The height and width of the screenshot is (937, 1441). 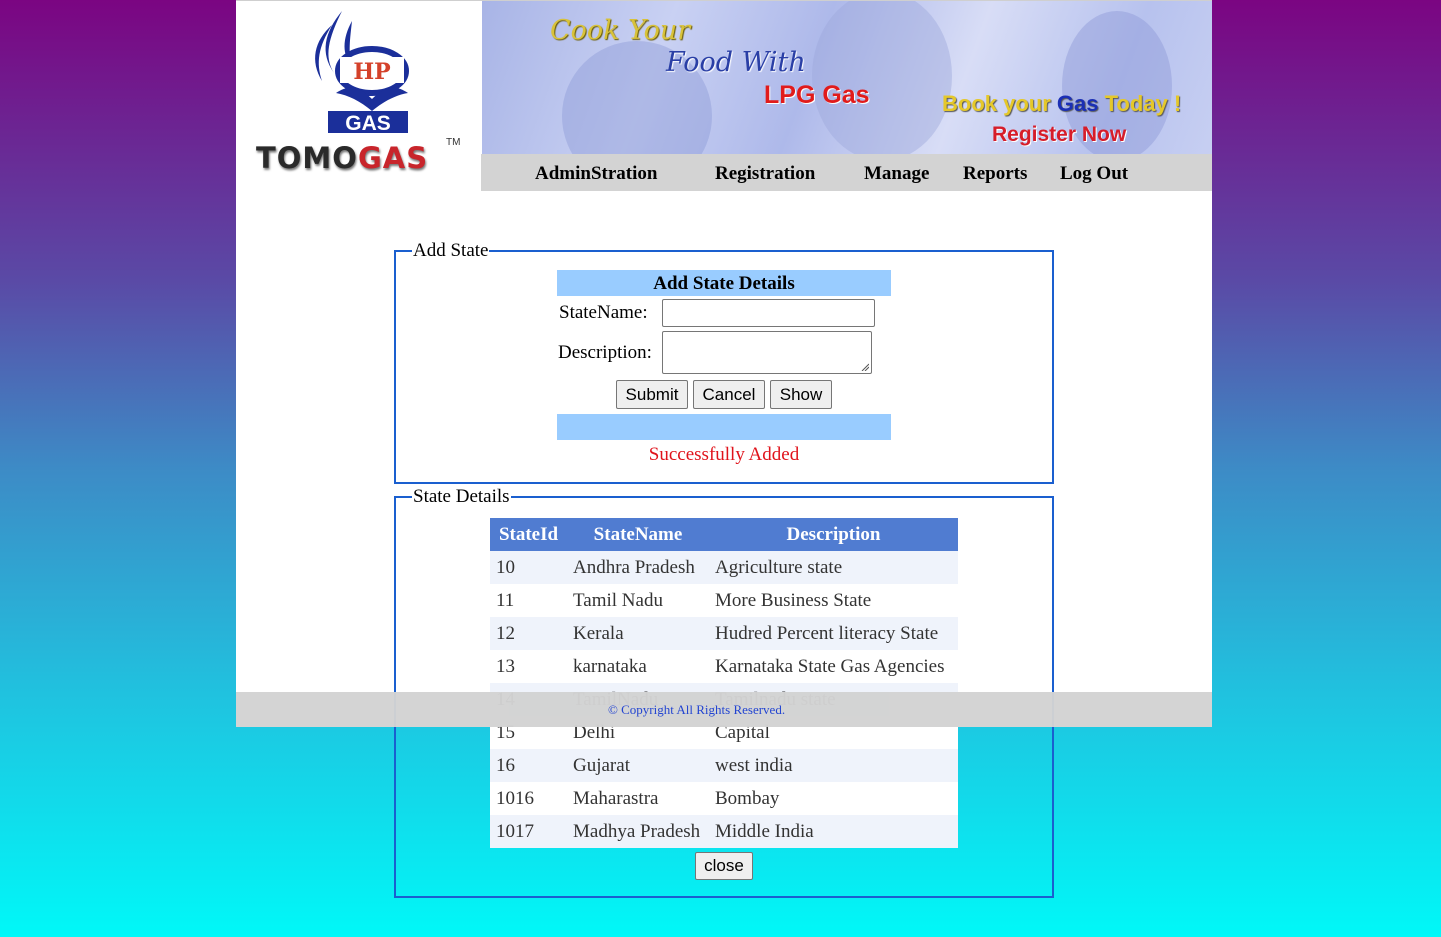 I want to click on statename-input, so click(x=768, y=313).